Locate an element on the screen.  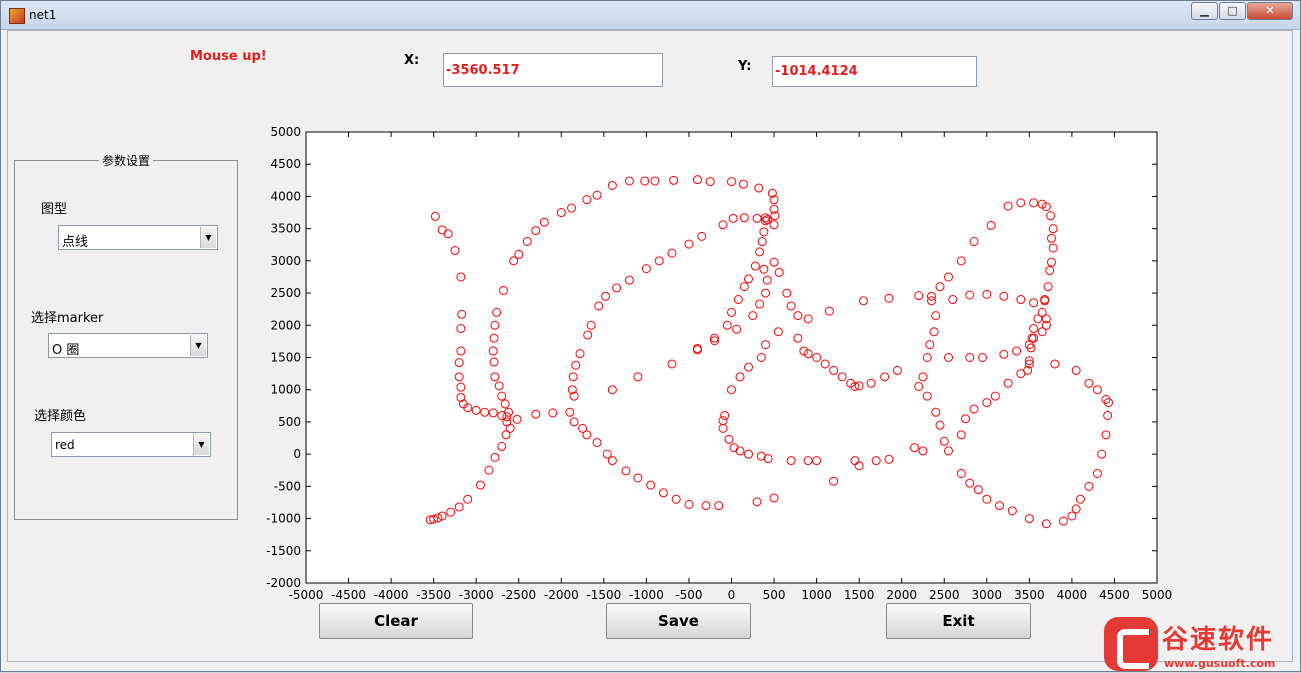
x-tick-label: -2500 is located at coordinates (518, 595).